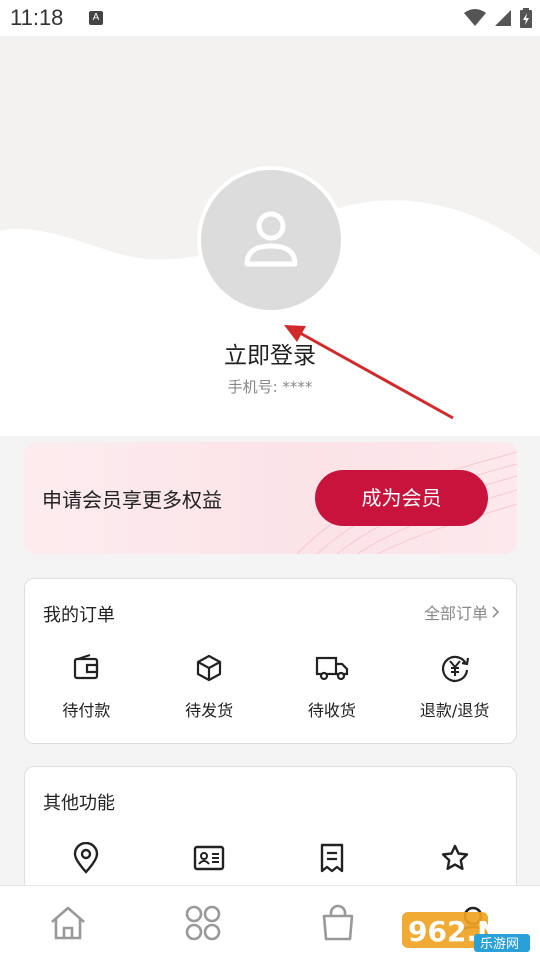  What do you see at coordinates (270, 387) in the screenshot?
I see `phone-number: 手机号: ****` at bounding box center [270, 387].